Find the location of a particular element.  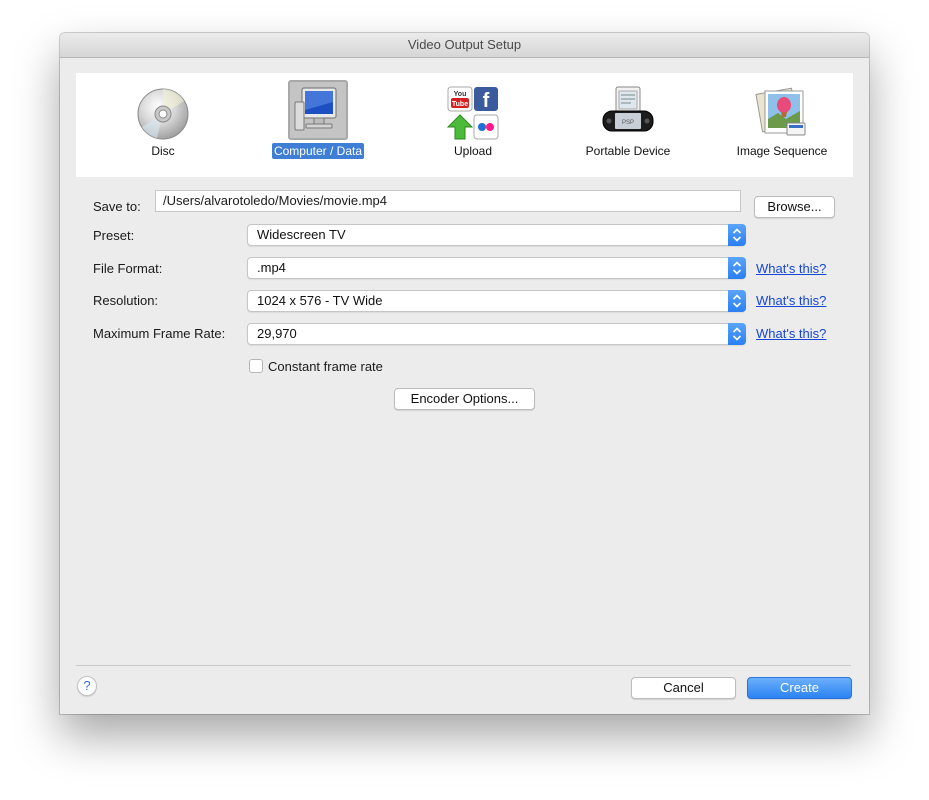

frame-rate-whats-this-link: What's this? is located at coordinates (791, 333).